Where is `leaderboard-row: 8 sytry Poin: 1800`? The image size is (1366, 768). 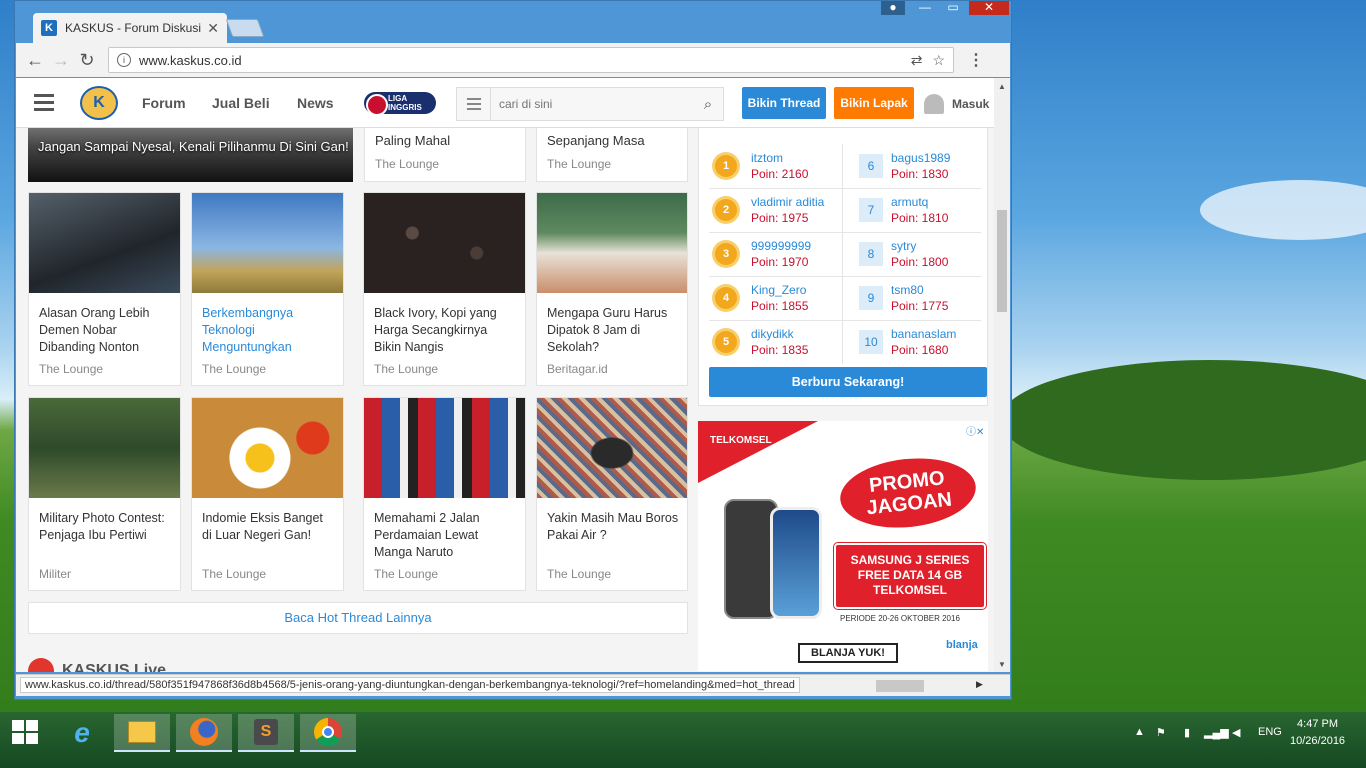 leaderboard-row: 8 sytry Poin: 1800 is located at coordinates (903, 254).